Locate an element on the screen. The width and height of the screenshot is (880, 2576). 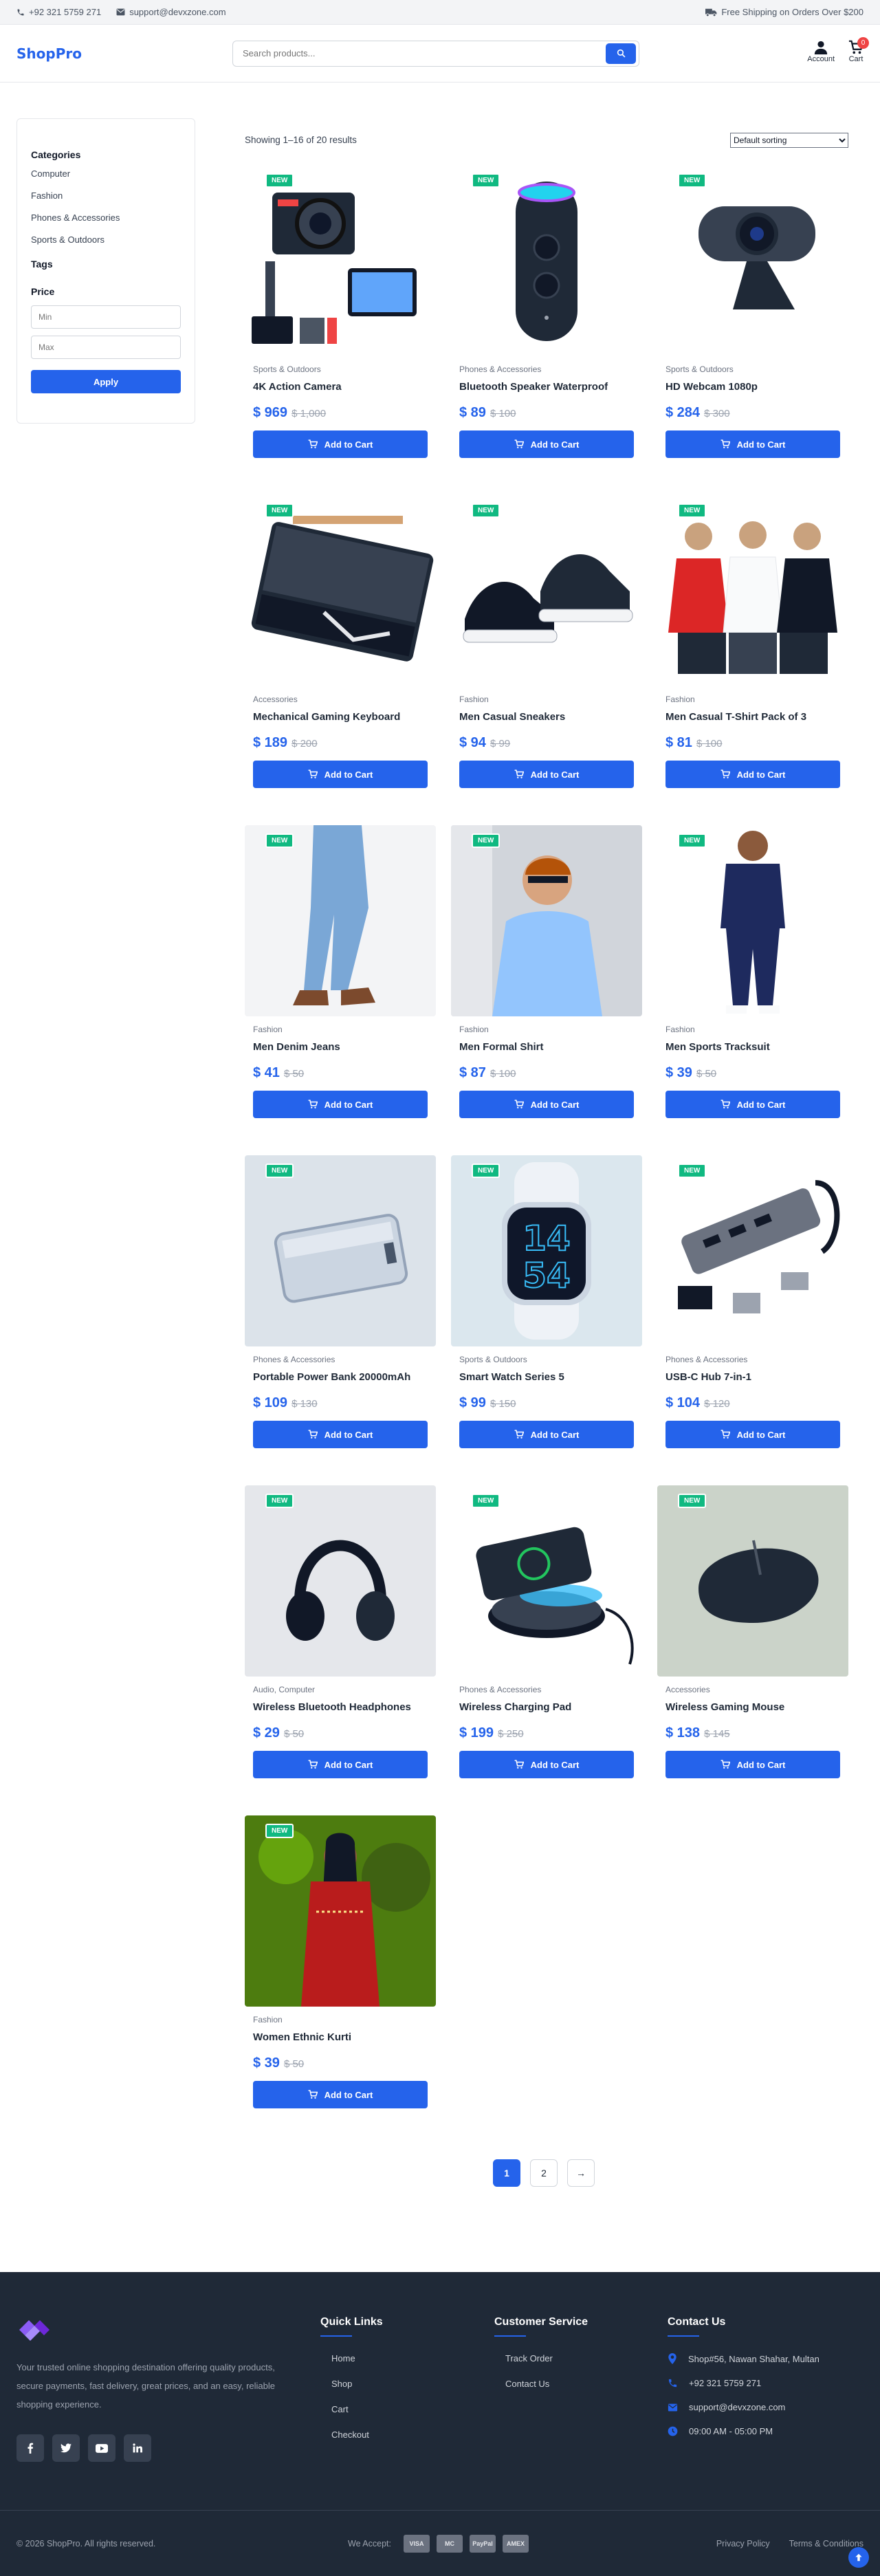
product-category: Audio, Computer is located at coordinates (340, 1689).